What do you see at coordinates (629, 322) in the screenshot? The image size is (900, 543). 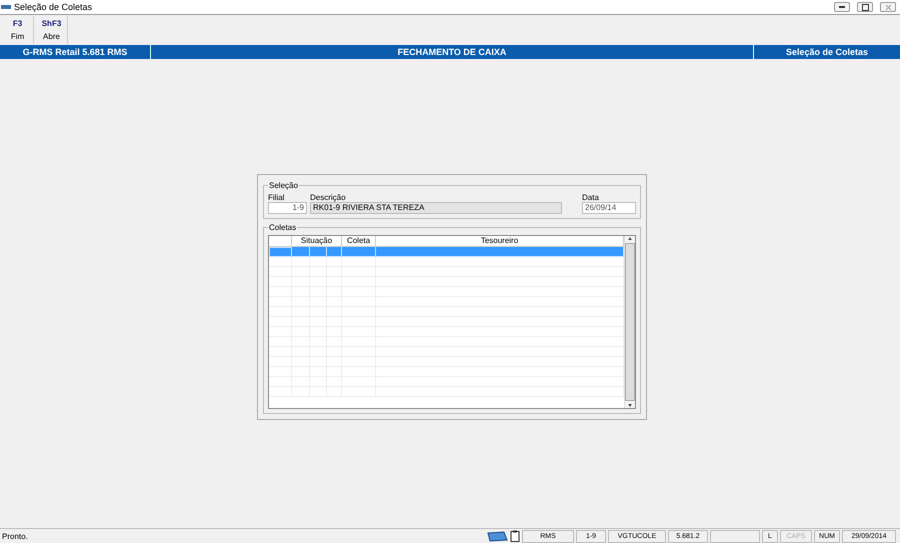 I see `scrollbar` at bounding box center [629, 322].